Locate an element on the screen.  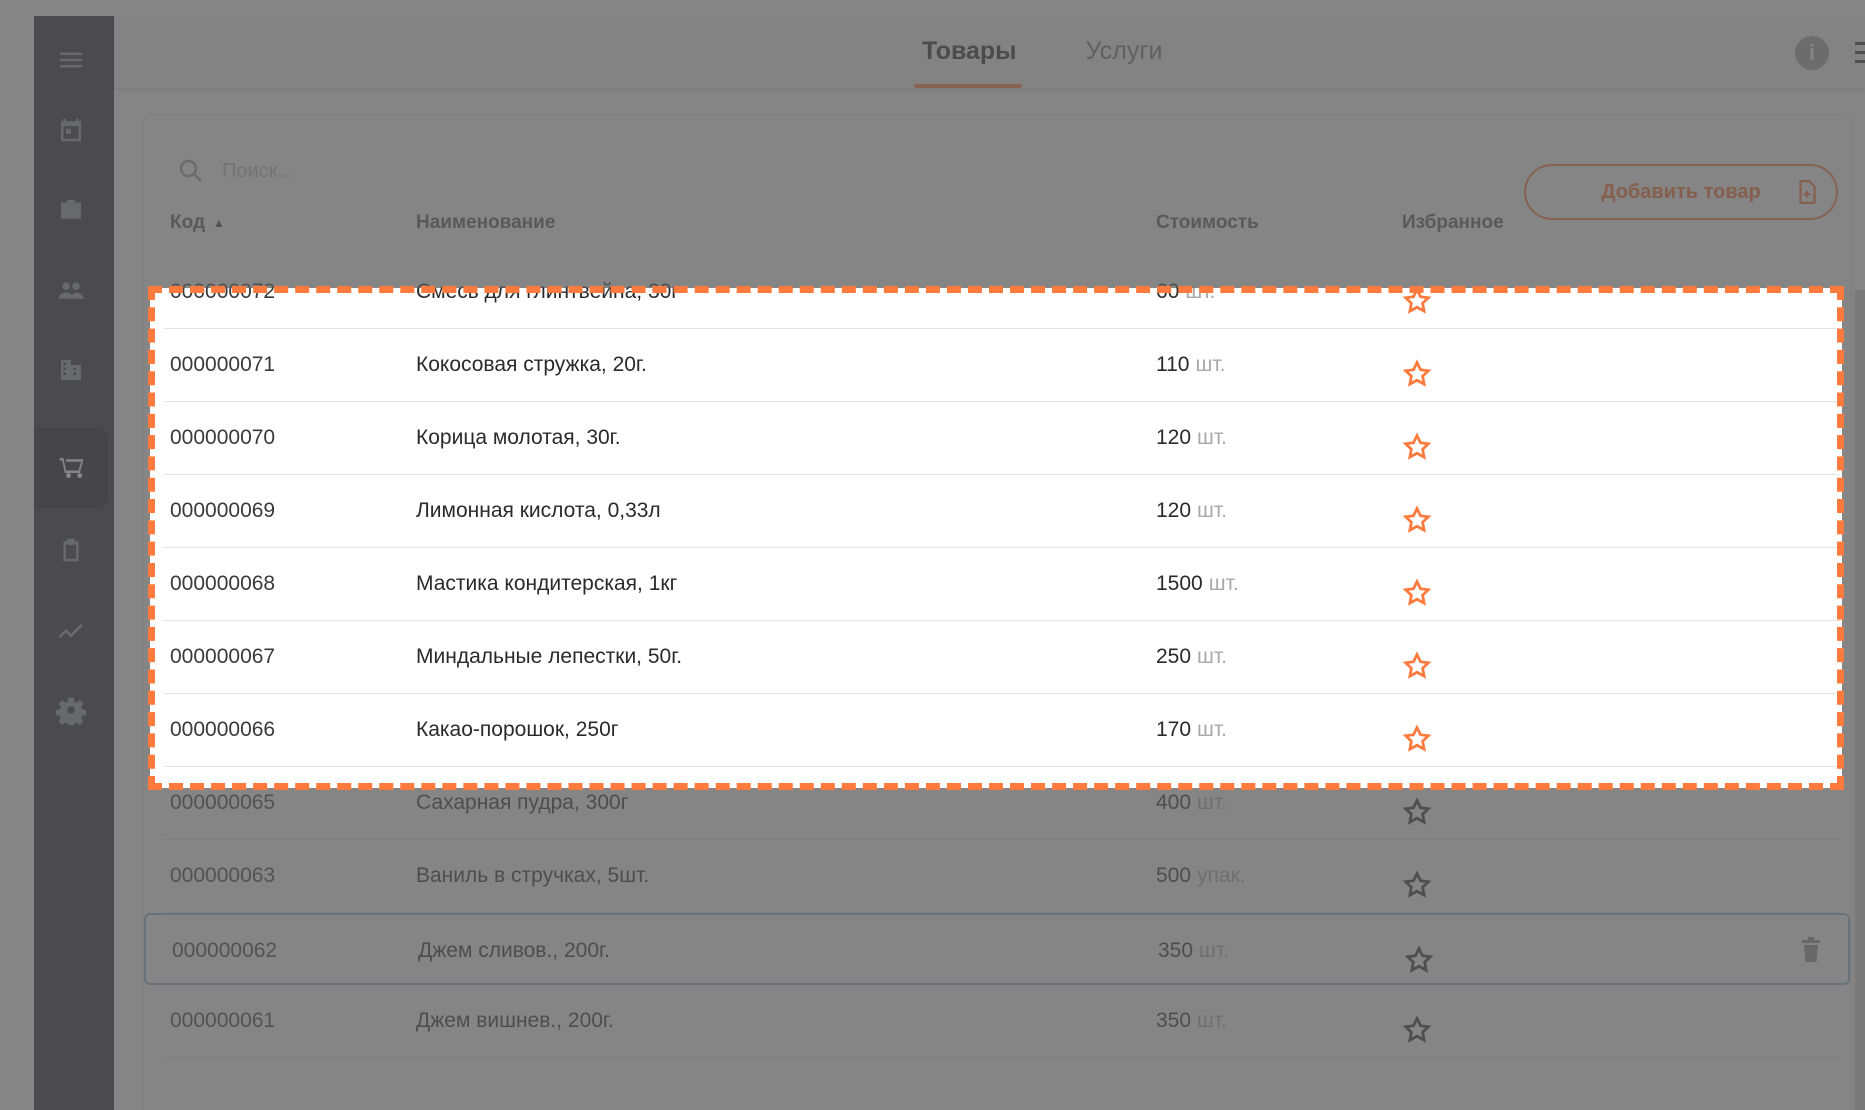
top-bar: Товары Услуги i is located at coordinates (989, 52).